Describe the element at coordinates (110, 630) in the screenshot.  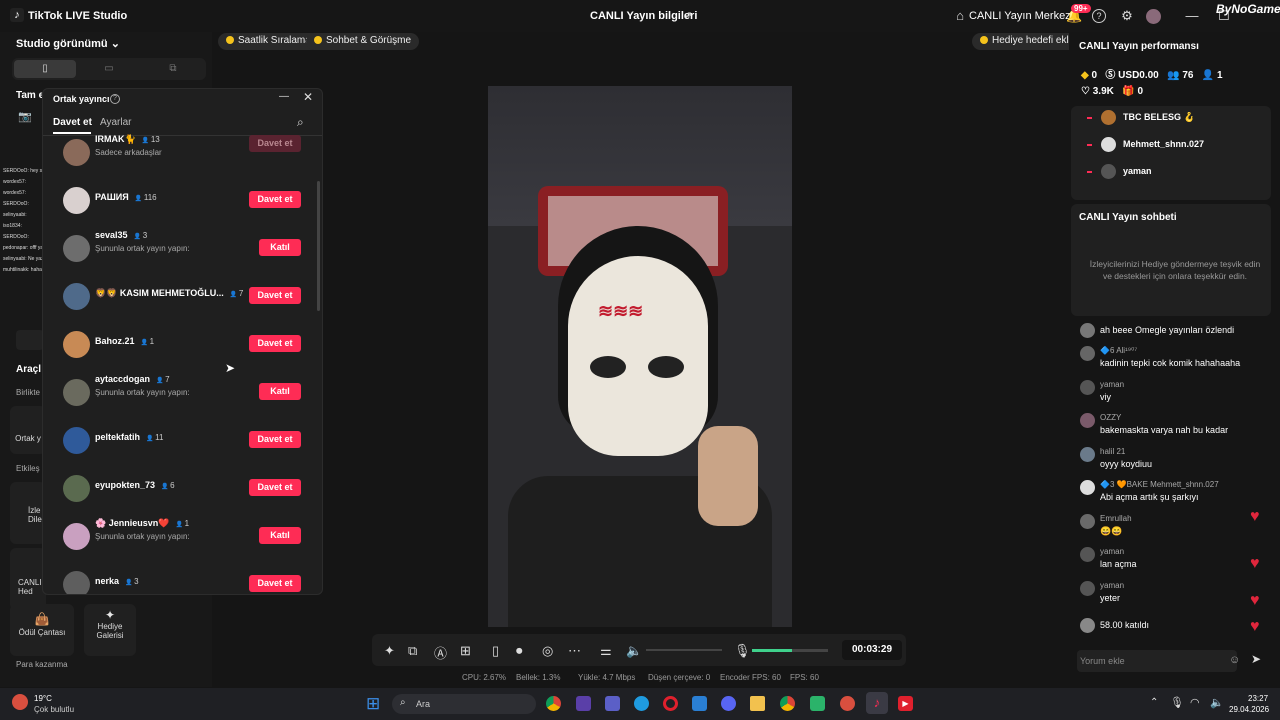
I see `gift-gallery-tool: ✦ Hediye Galerisi` at that location.